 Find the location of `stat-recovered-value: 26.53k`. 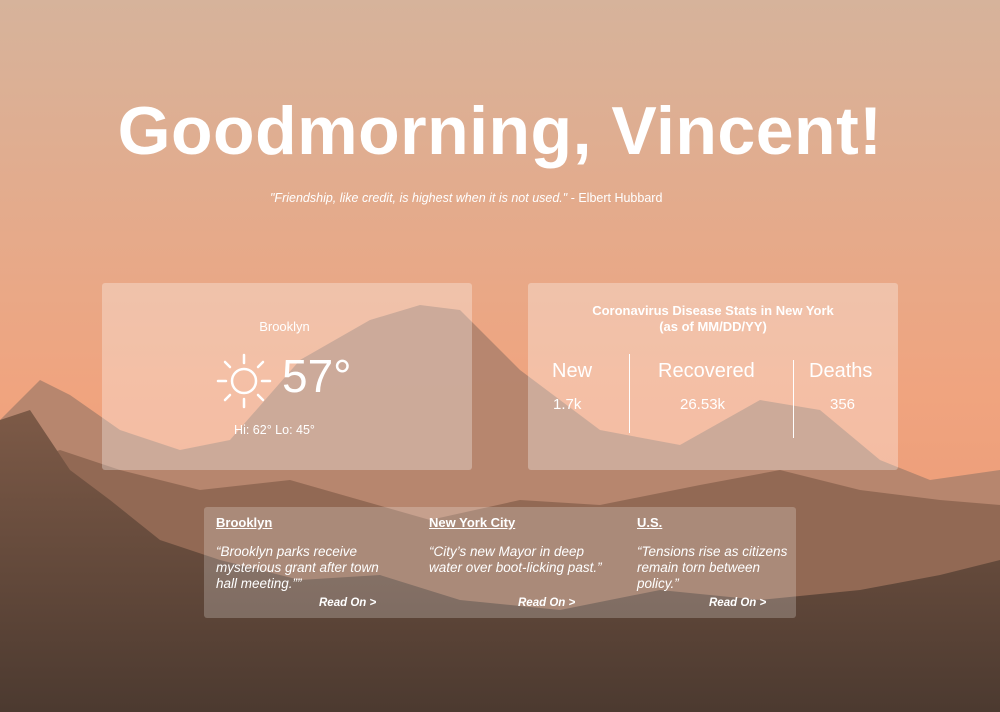

stat-recovered-value: 26.53k is located at coordinates (703, 404).